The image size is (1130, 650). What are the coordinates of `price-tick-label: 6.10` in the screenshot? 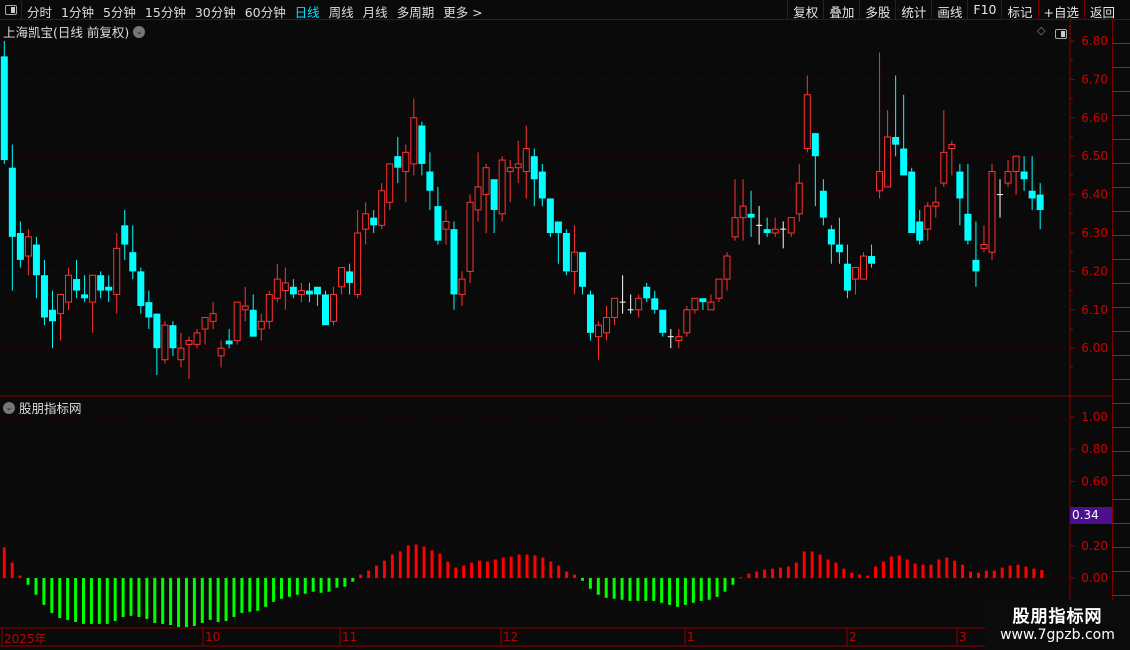 It's located at (1094, 310).